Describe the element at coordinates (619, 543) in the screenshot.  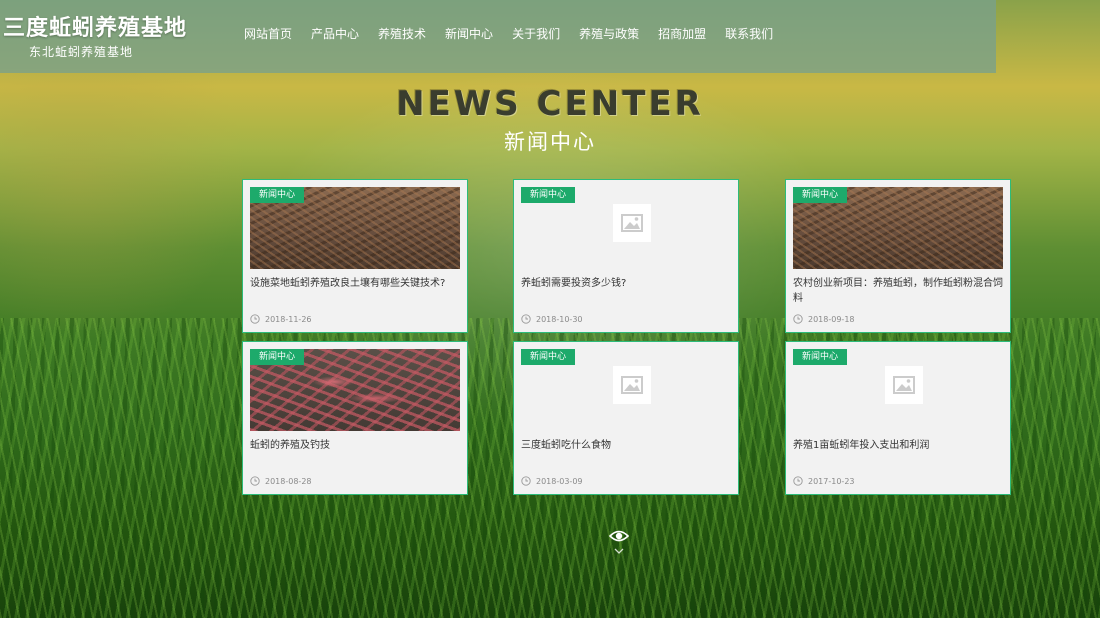
I see `eye-icon` at that location.